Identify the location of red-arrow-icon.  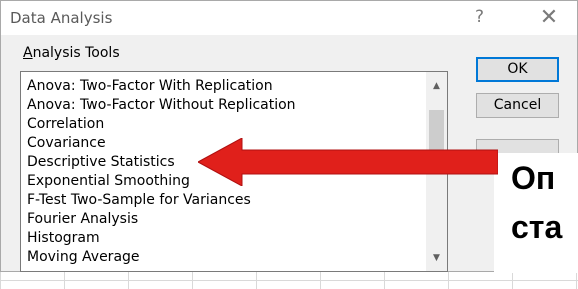
(348, 162).